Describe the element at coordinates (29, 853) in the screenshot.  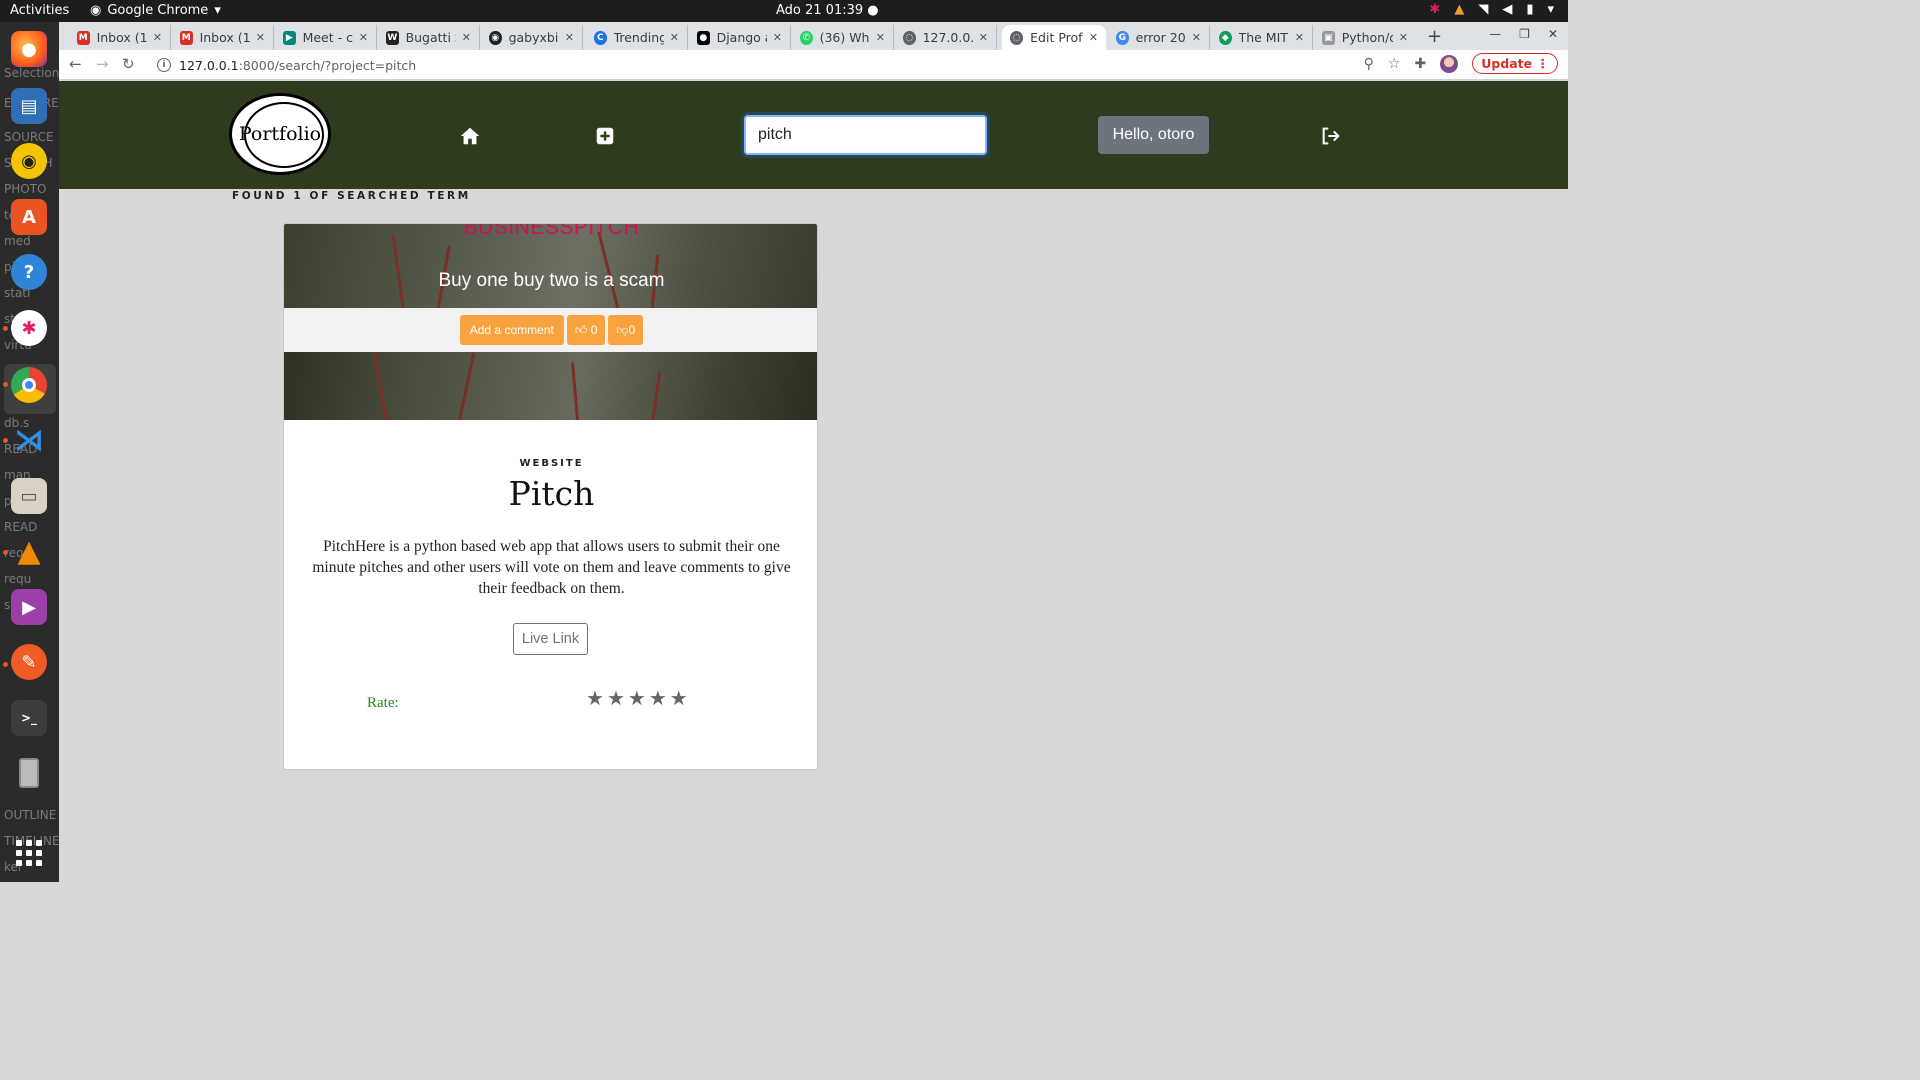
I see `show-applications-icon` at that location.